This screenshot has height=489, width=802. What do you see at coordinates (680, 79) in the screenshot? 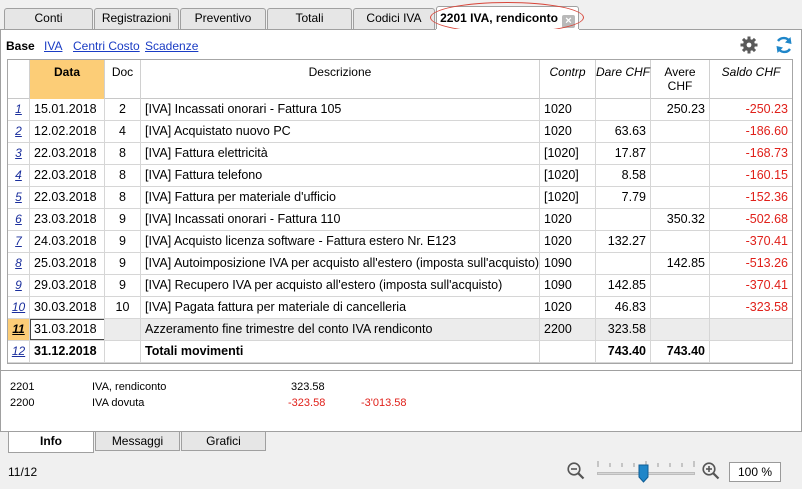
I see `header-avere: Avere CHF` at bounding box center [680, 79].